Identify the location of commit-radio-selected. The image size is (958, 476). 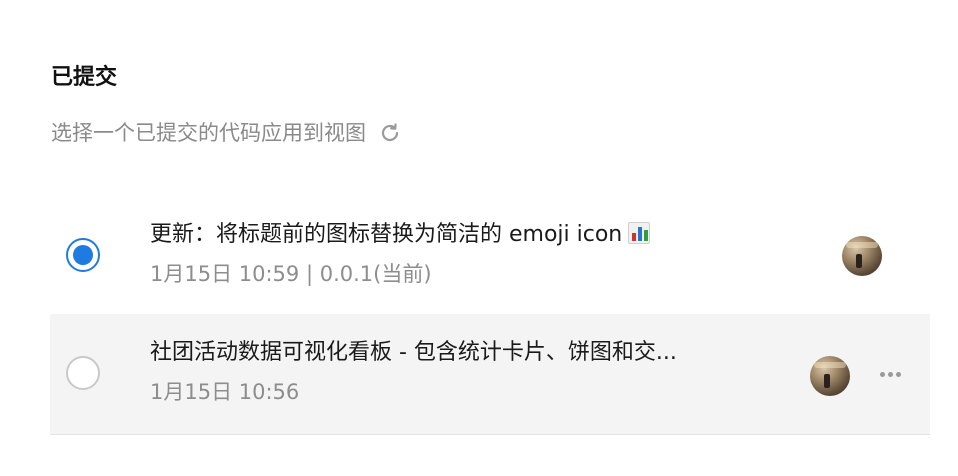
(83, 255).